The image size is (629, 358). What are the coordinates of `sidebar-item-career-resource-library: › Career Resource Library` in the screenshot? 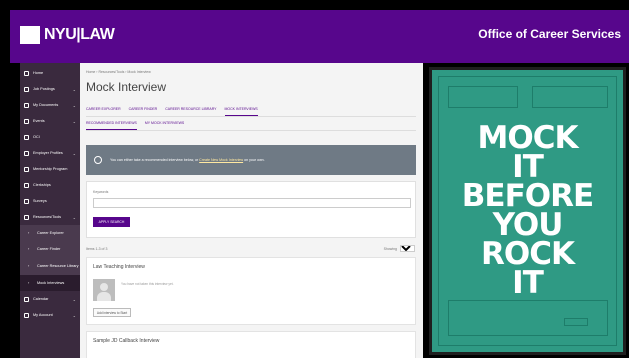 It's located at (50, 266).